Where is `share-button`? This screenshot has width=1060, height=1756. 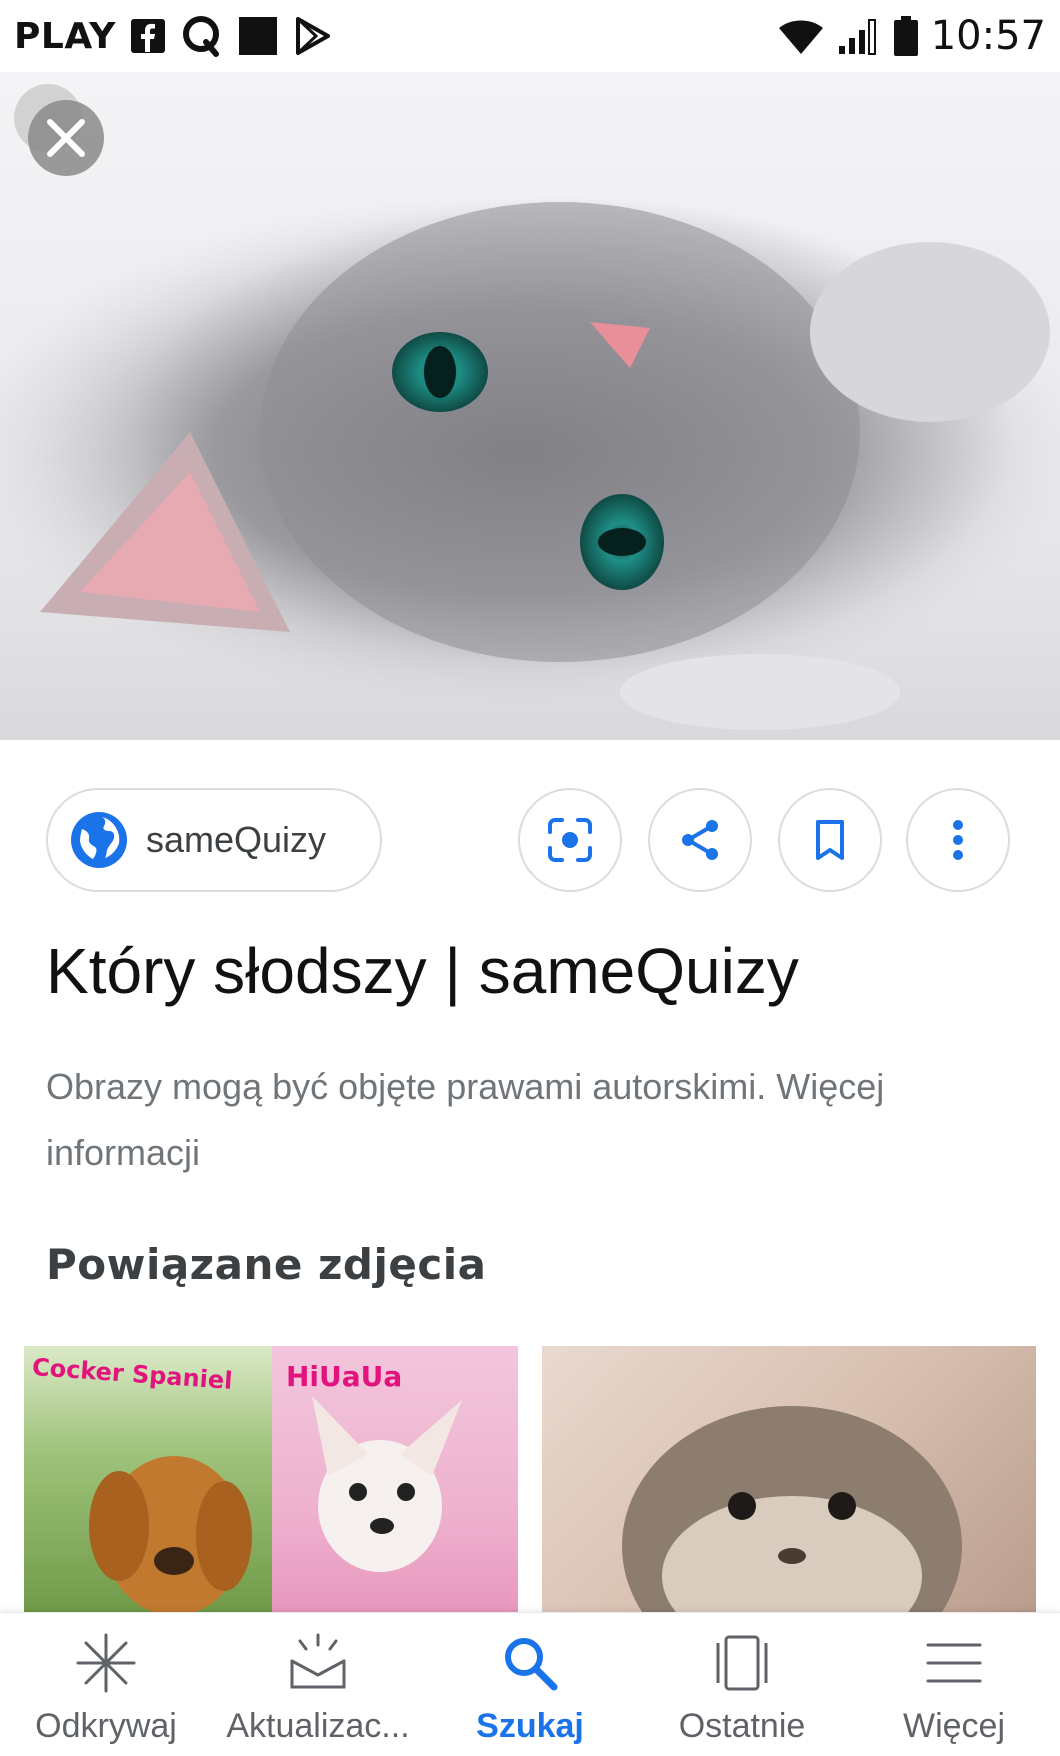 share-button is located at coordinates (700, 840).